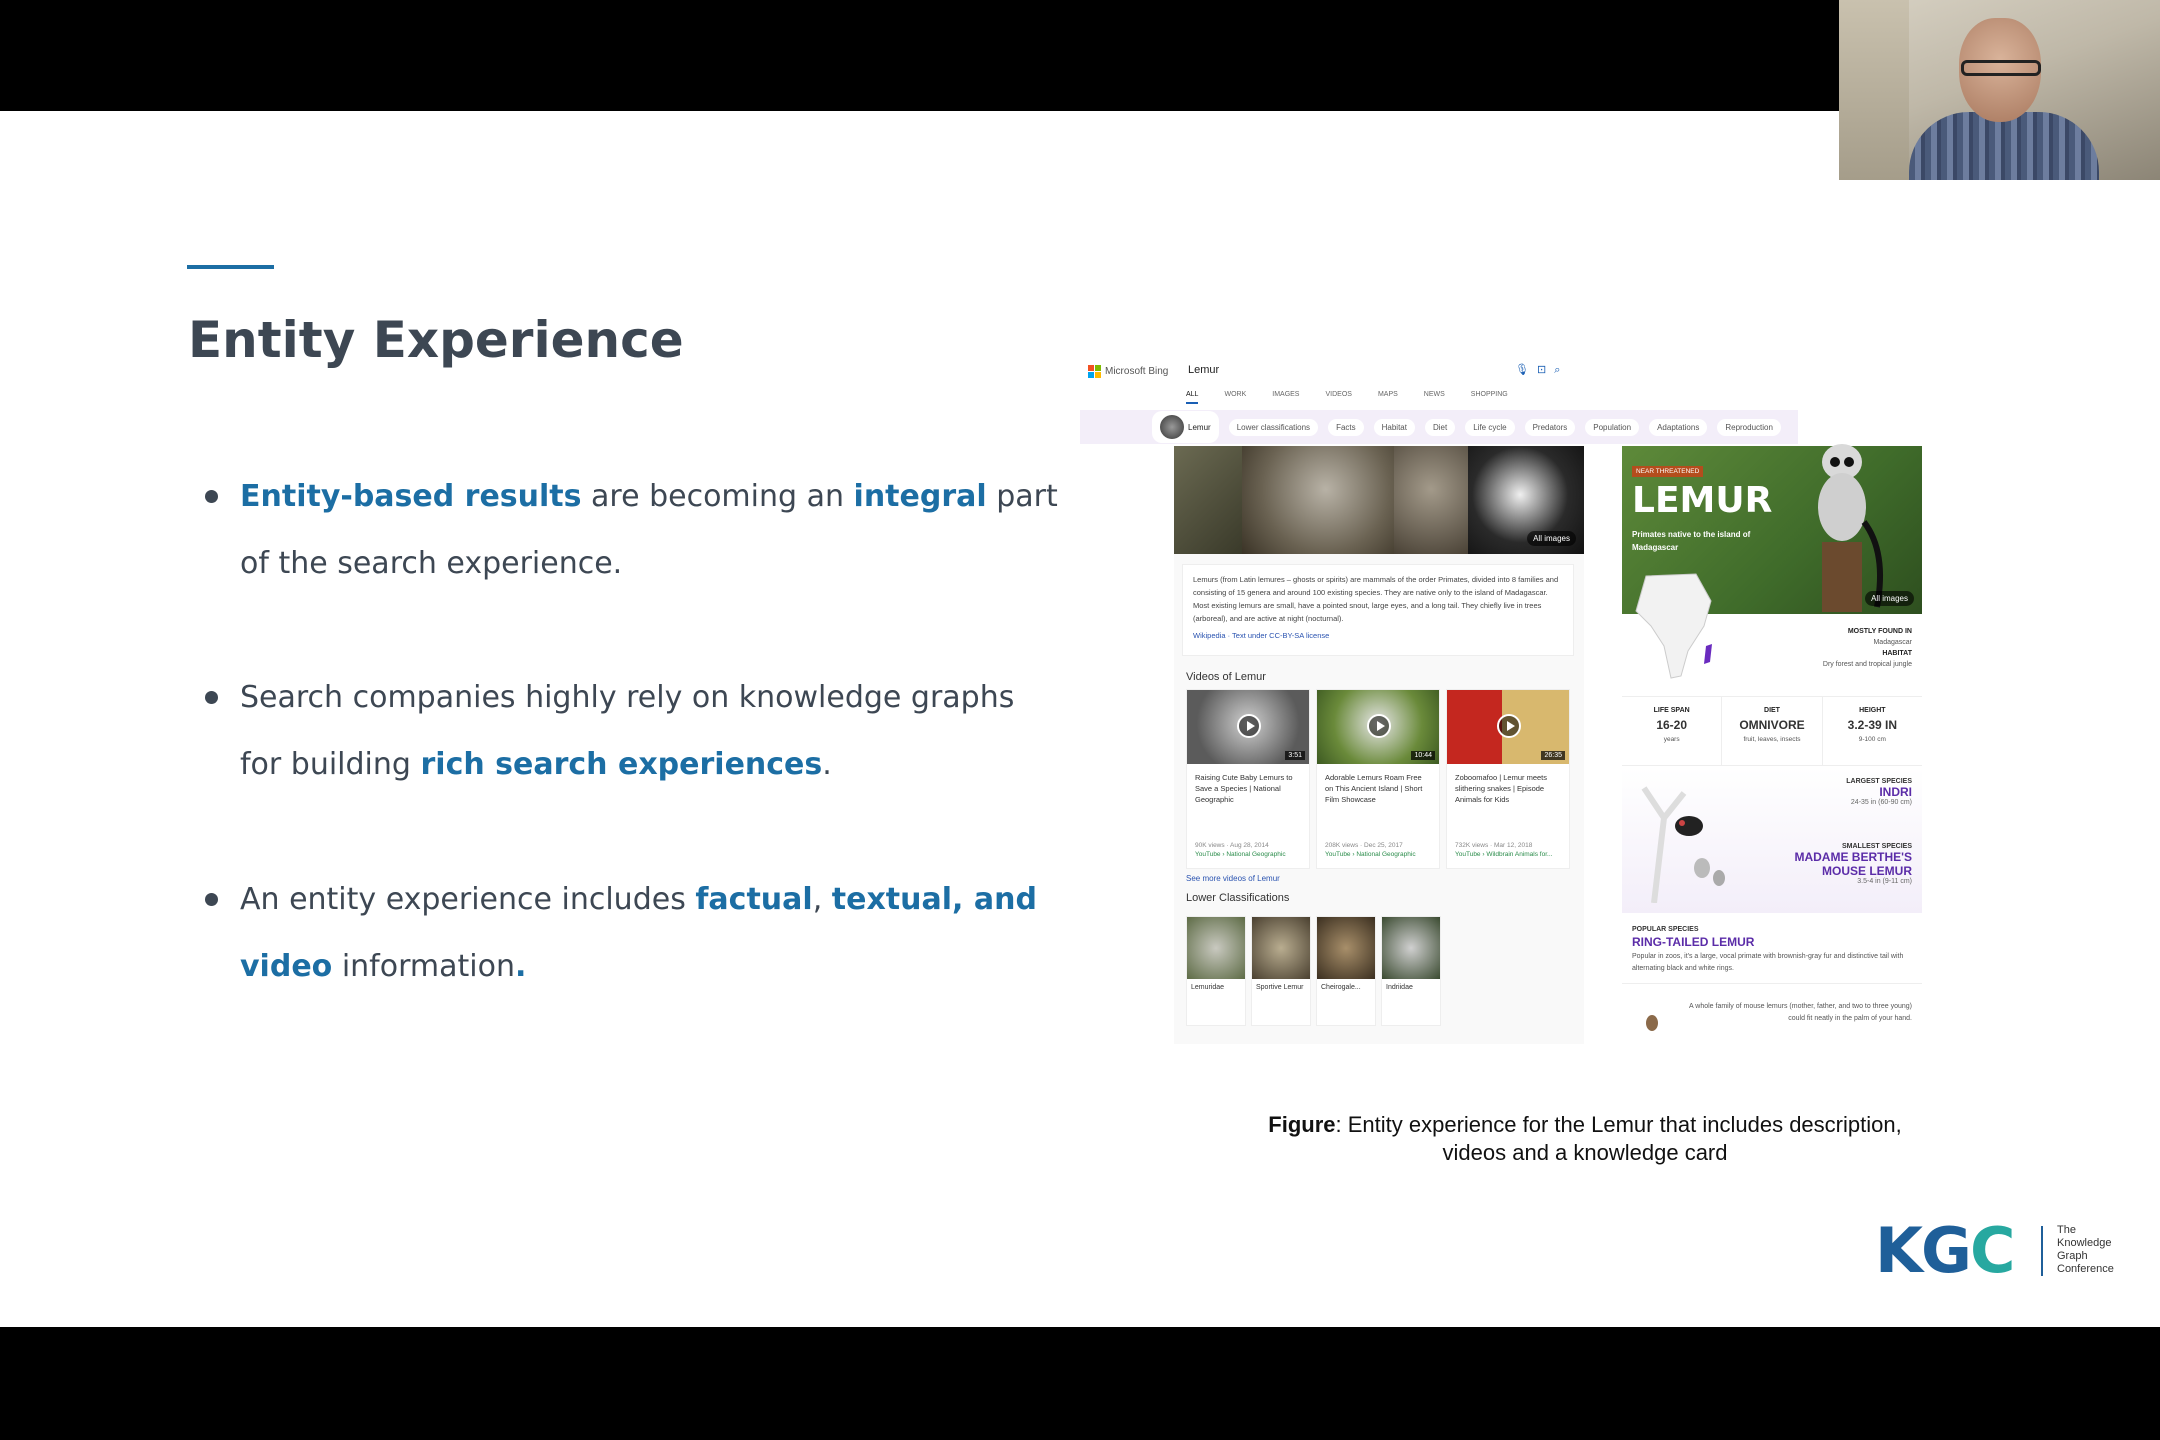  I want to click on video-duration: 10:44, so click(1423, 755).